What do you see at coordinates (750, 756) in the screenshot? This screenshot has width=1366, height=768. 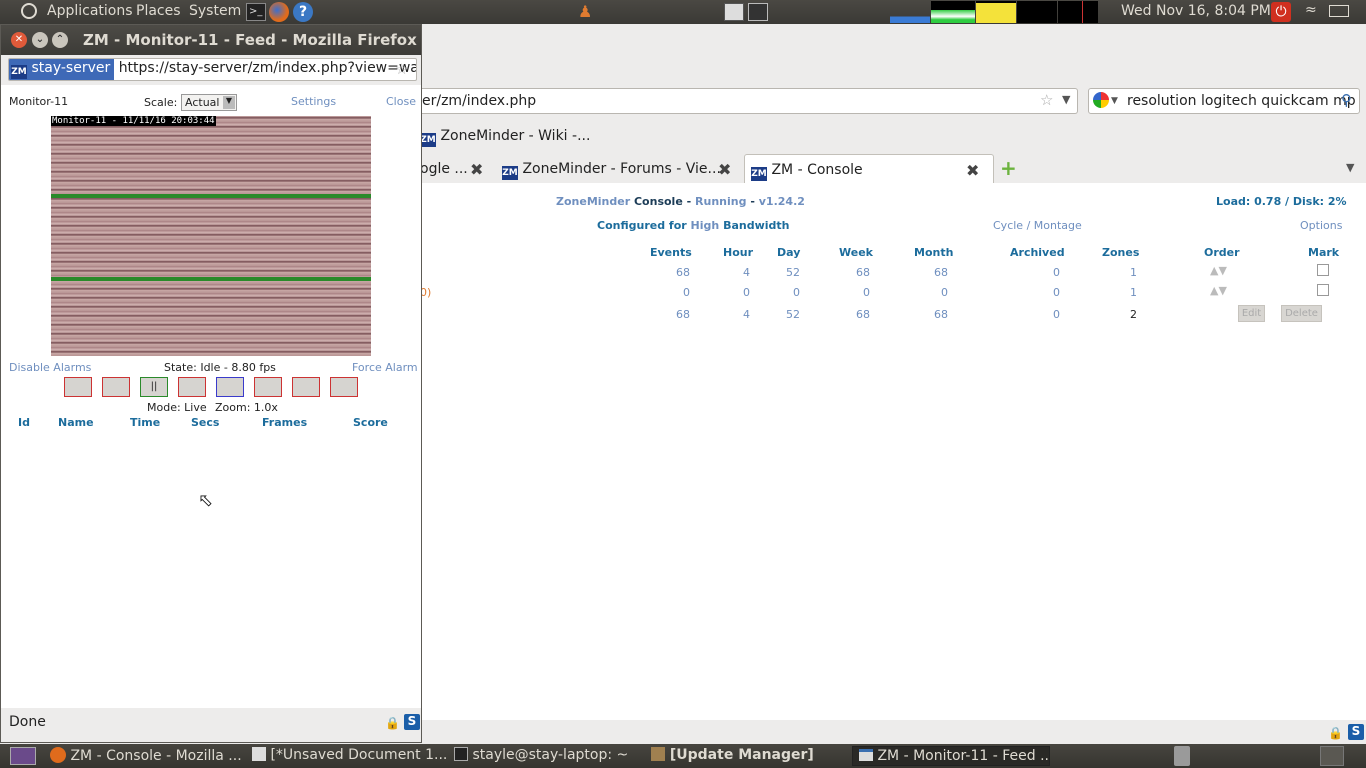 I see `taskbar-item-update-manager: [Update Manager]` at bounding box center [750, 756].